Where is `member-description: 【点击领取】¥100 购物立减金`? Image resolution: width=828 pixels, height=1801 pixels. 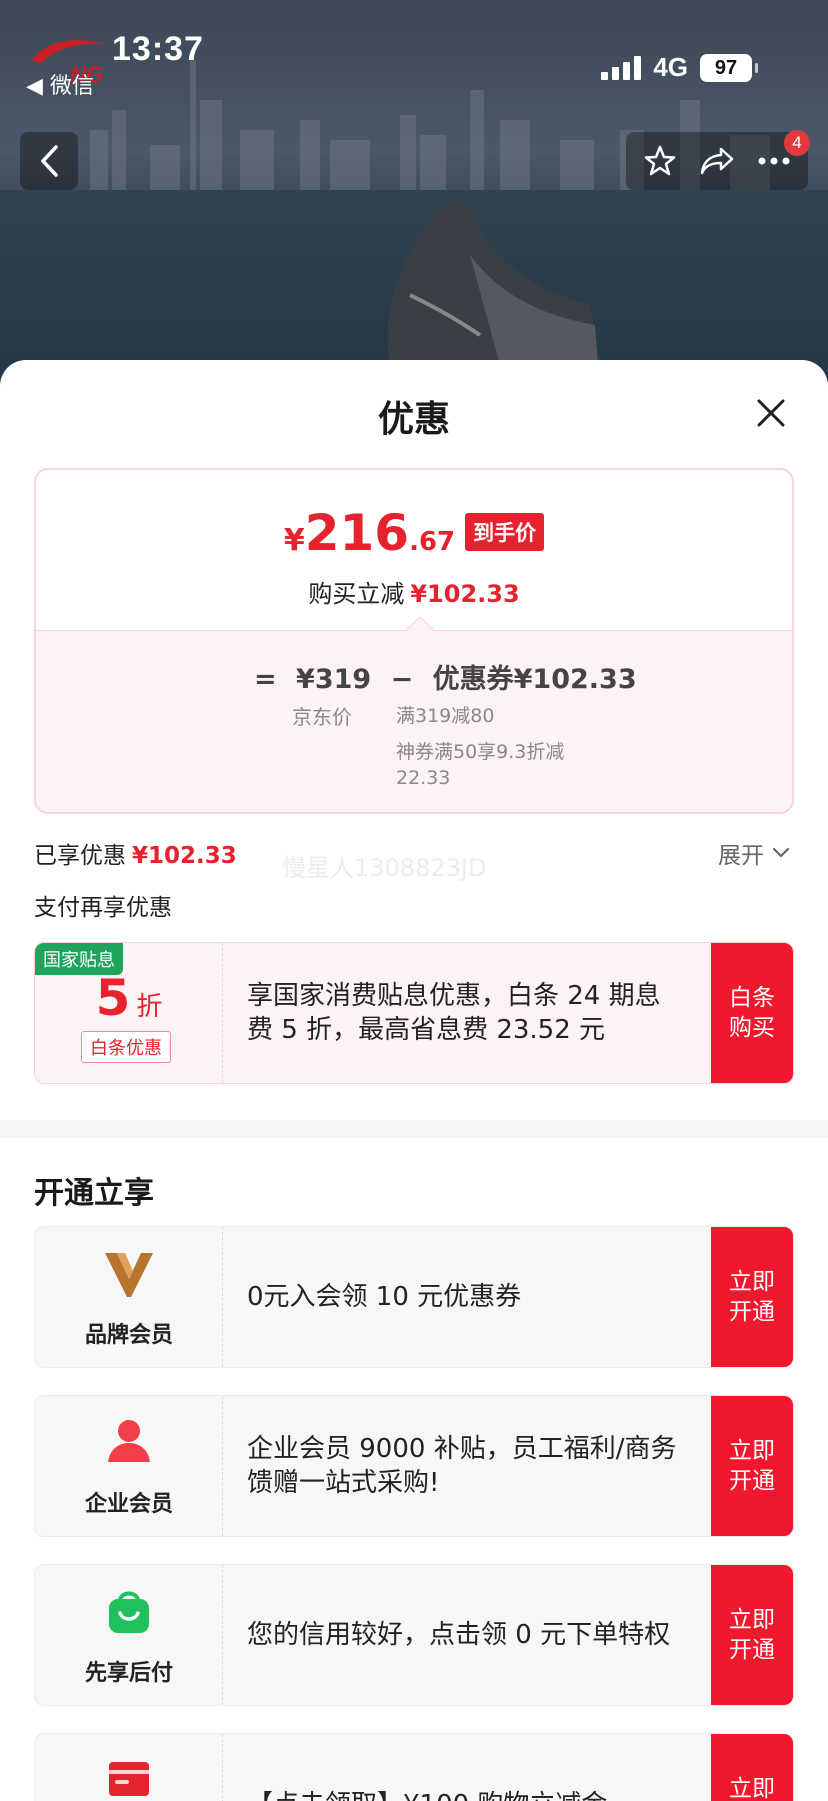
member-description: 【点击领取】¥100 购物立减金 is located at coordinates (462, 1767).